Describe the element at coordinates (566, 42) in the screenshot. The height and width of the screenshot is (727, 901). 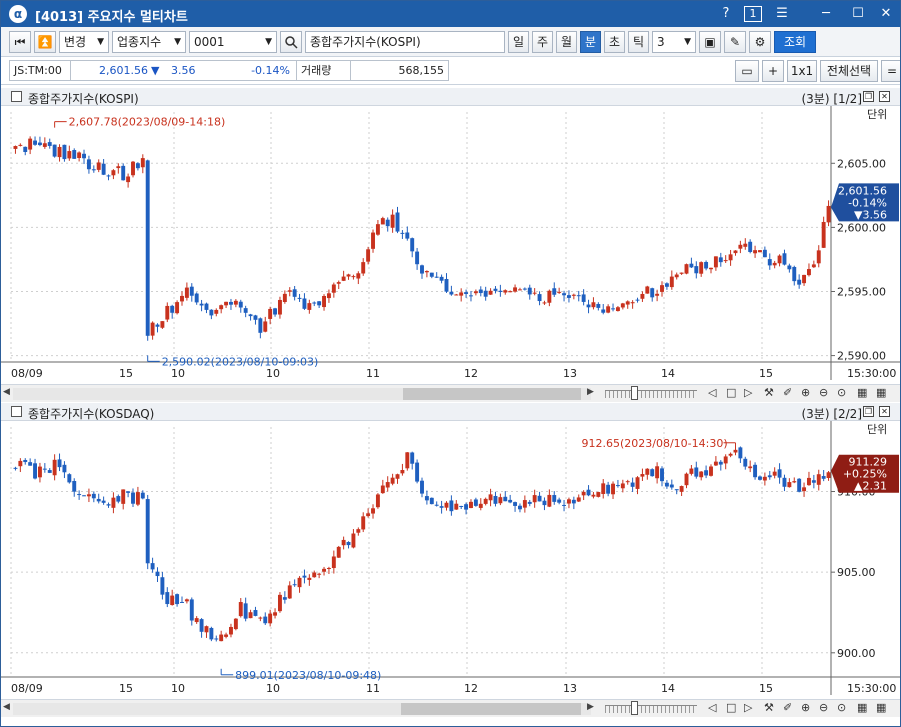
I see `tab-month: 월` at that location.